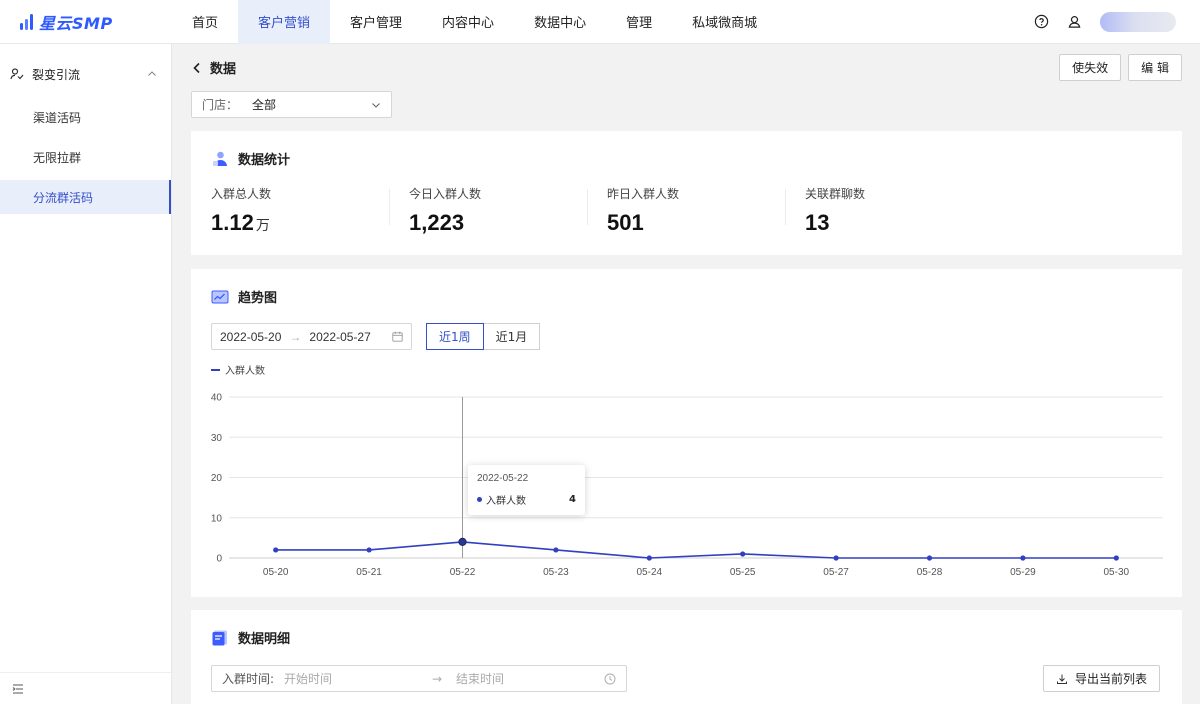 This screenshot has height=704, width=1200. Describe the element at coordinates (463, 572) in the screenshot. I see `x-tick-label: 05-22` at that location.